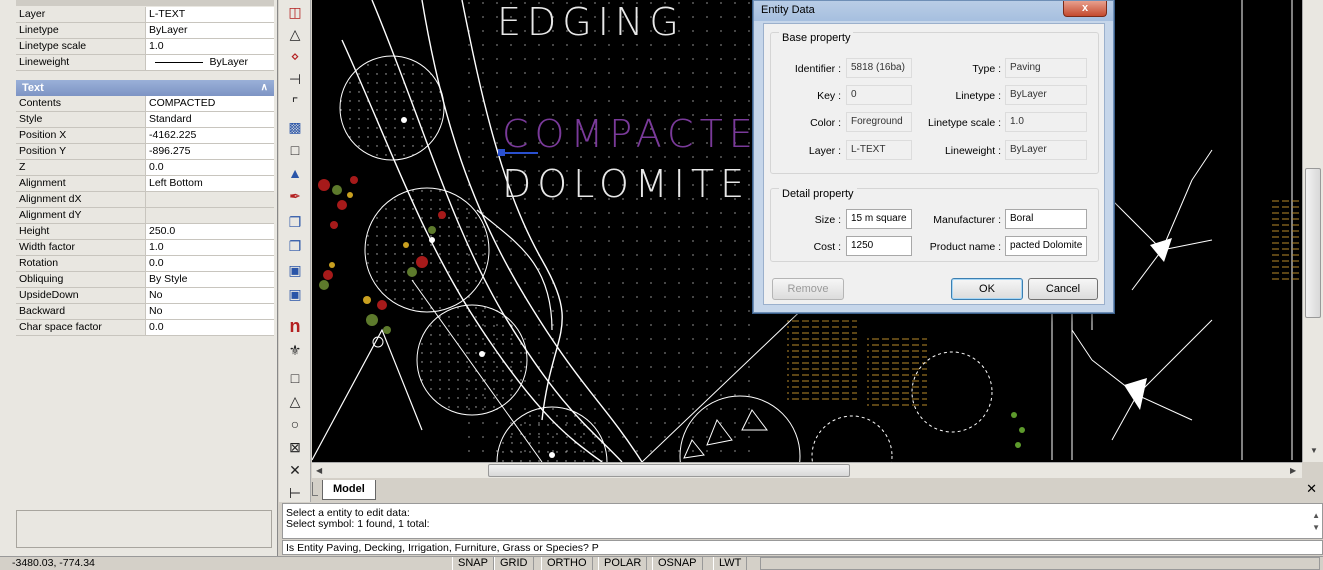 This screenshot has height=570, width=1323. I want to click on box-x-tool-icon: ⊠, so click(295, 447).